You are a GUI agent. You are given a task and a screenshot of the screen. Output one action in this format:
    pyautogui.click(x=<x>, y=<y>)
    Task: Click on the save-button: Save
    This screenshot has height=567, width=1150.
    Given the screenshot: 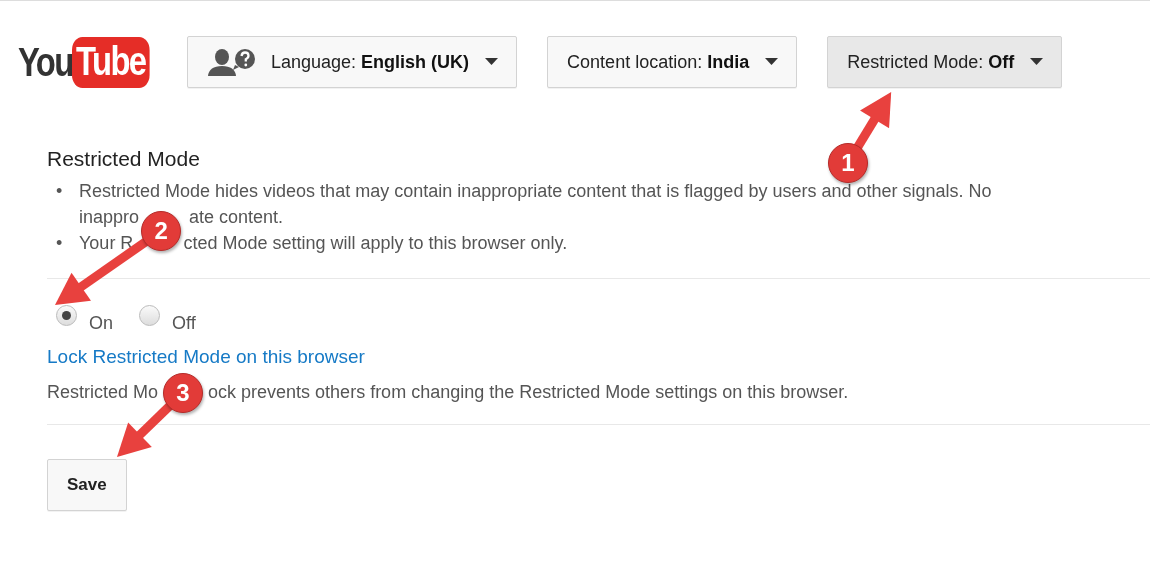 What is the action you would take?
    pyautogui.click(x=87, y=485)
    